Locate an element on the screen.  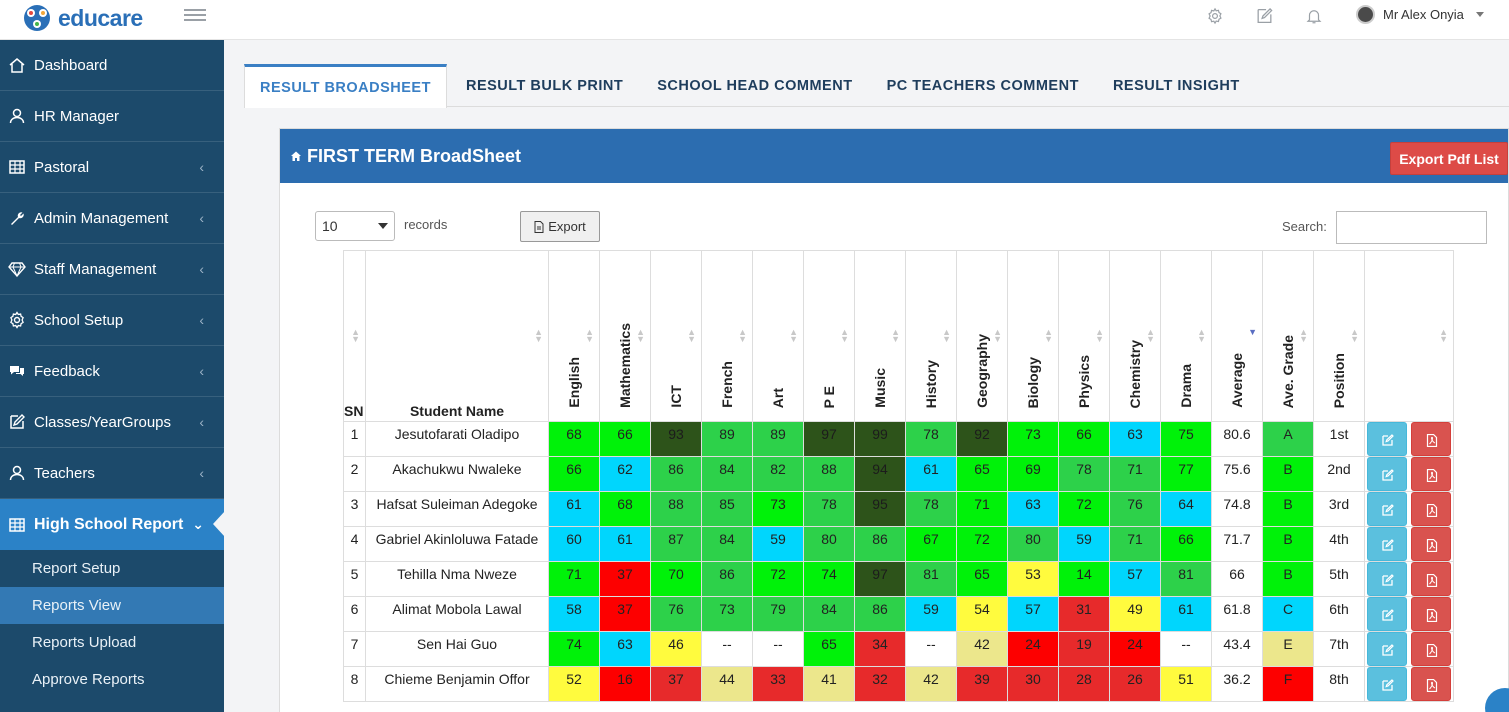
column-header-summary: Ave. Grade ▲ ▼ is located at coordinates (1288, 336).